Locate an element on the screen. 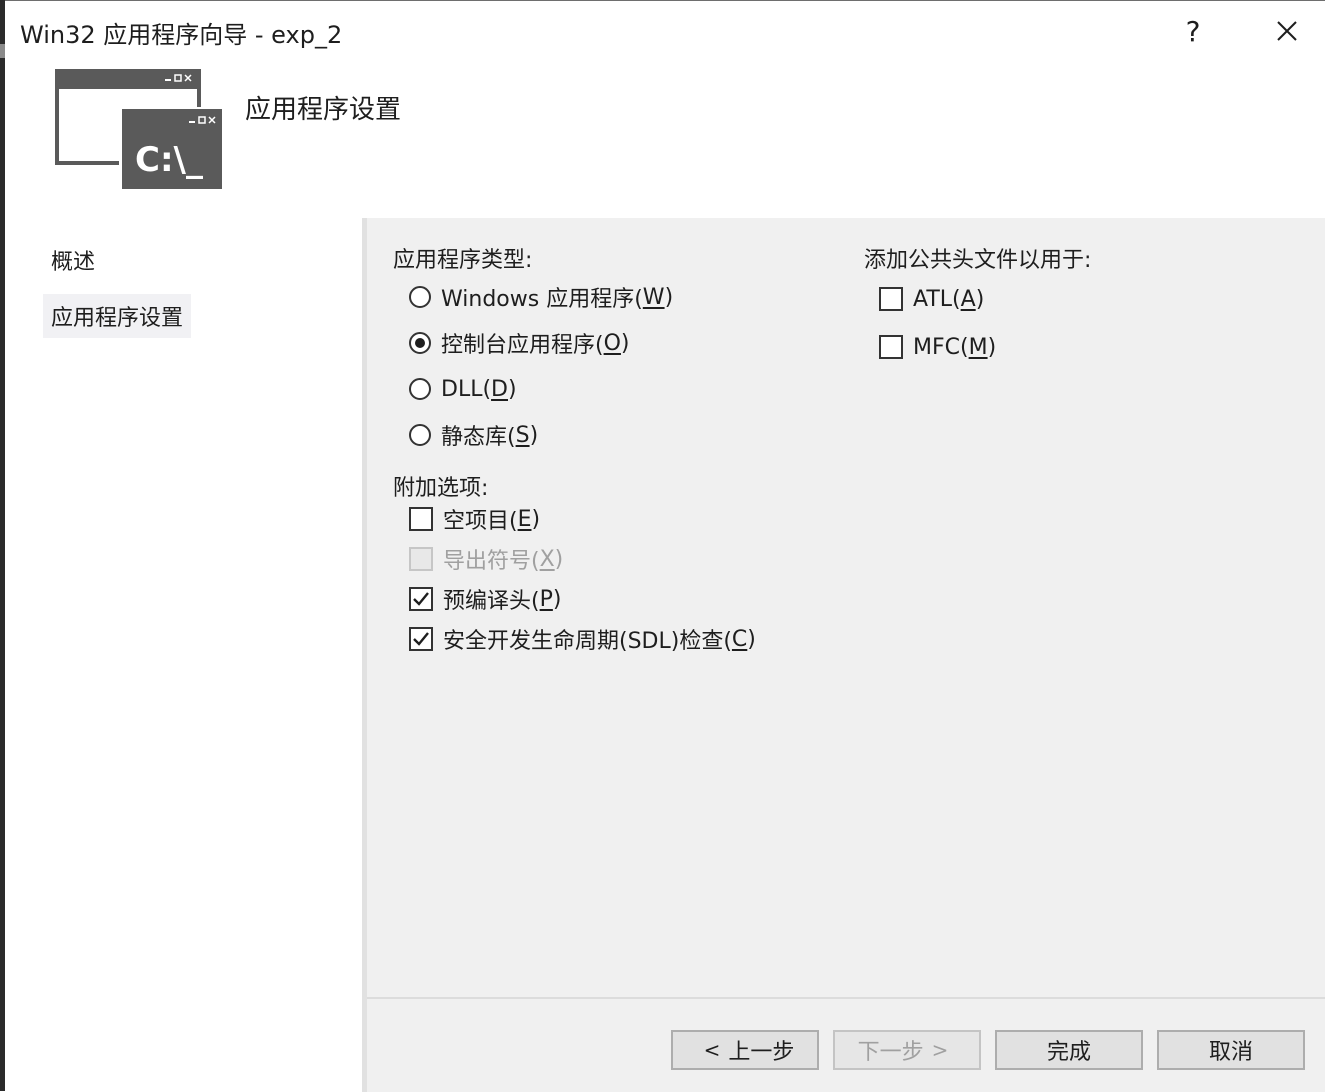 This screenshot has height=1092, width=1325. checkbox-export-symbols: 导出符号(X) is located at coordinates (486, 559).